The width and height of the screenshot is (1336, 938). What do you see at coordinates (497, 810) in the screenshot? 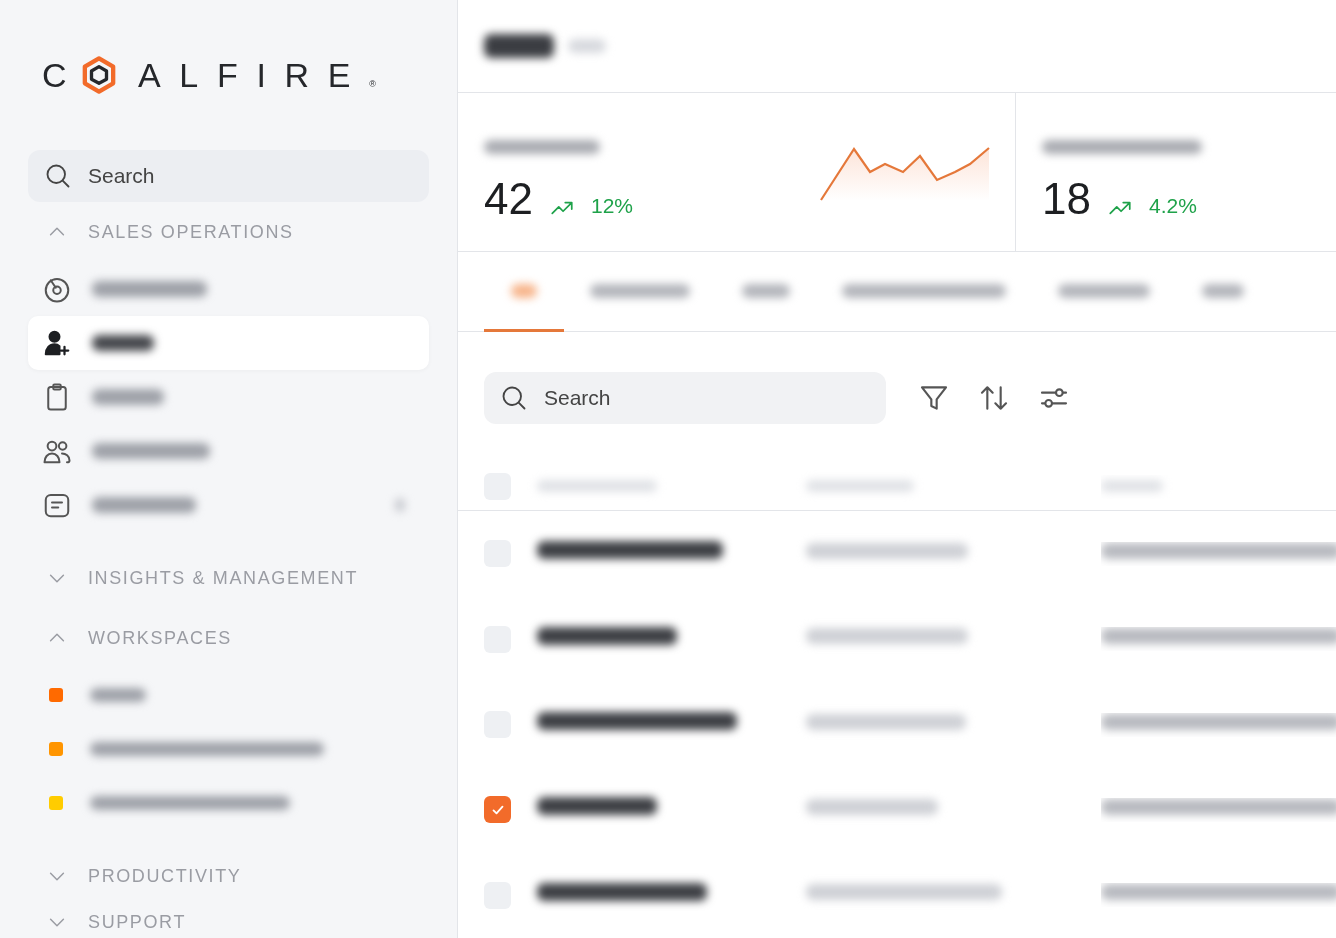
I see `checkbox` at bounding box center [497, 810].